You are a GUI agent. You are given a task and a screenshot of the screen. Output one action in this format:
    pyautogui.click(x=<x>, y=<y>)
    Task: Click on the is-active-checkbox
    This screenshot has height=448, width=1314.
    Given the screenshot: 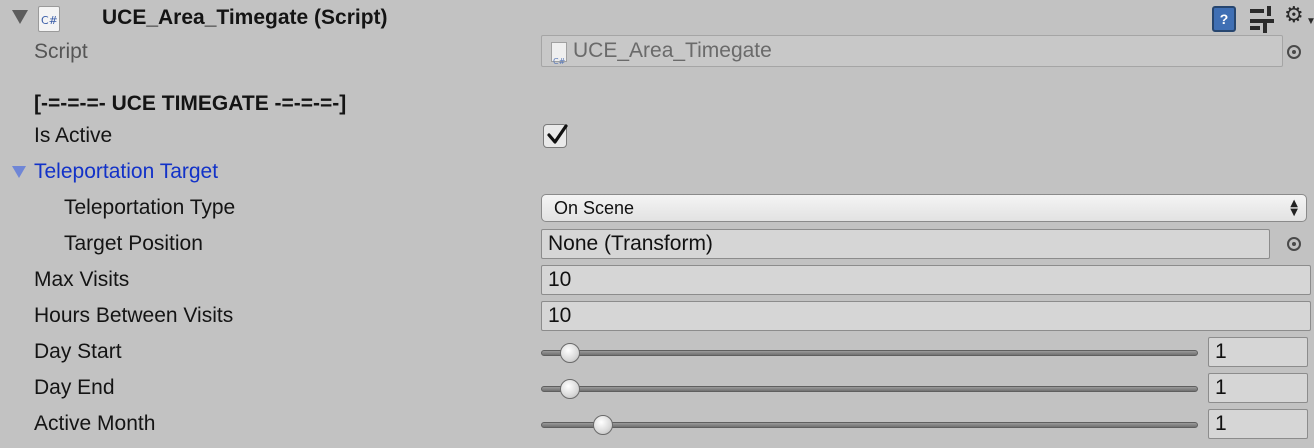 What is the action you would take?
    pyautogui.click(x=555, y=136)
    